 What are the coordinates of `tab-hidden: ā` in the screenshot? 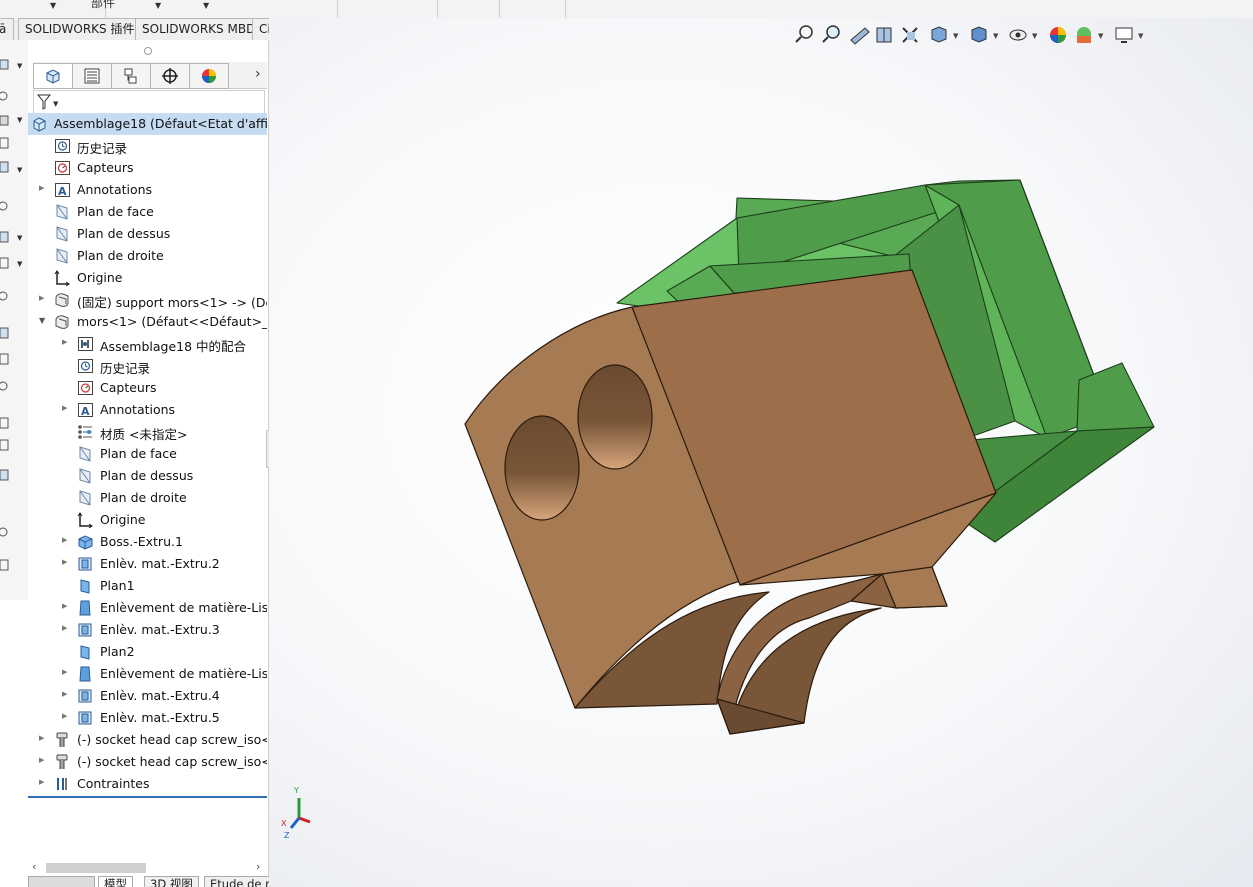 It's located at (7, 29).